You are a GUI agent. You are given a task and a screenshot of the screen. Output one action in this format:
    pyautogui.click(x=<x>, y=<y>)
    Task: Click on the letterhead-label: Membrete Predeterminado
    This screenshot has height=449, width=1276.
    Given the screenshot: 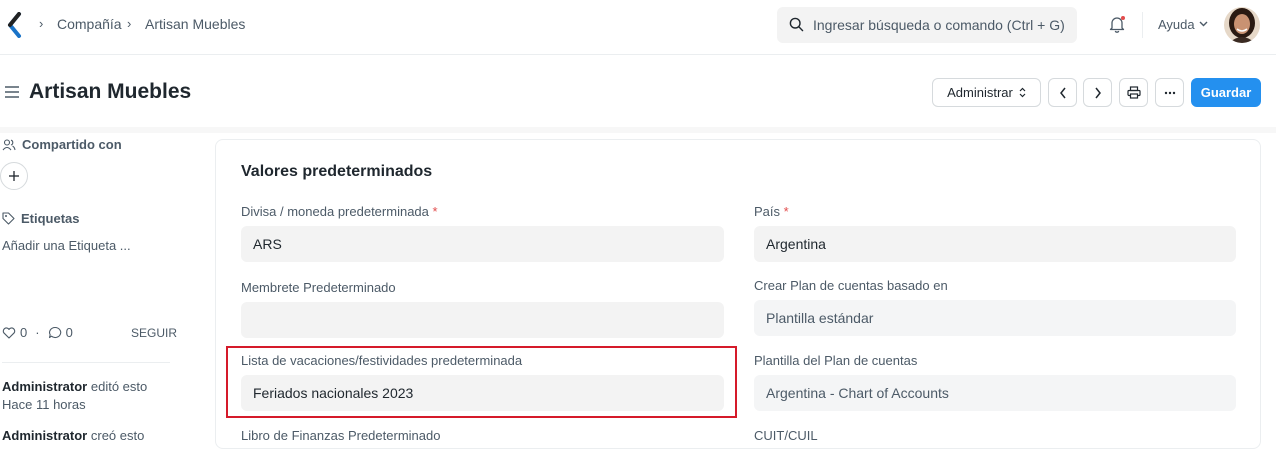 What is the action you would take?
    pyautogui.click(x=318, y=287)
    